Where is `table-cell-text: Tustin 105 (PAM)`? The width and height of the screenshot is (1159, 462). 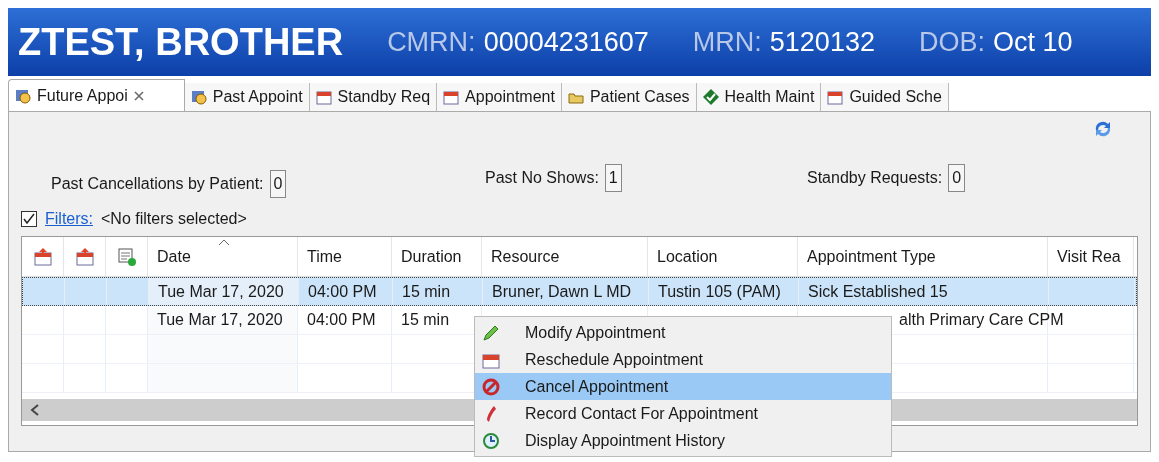 table-cell-text: Tustin 105 (PAM) is located at coordinates (719, 291).